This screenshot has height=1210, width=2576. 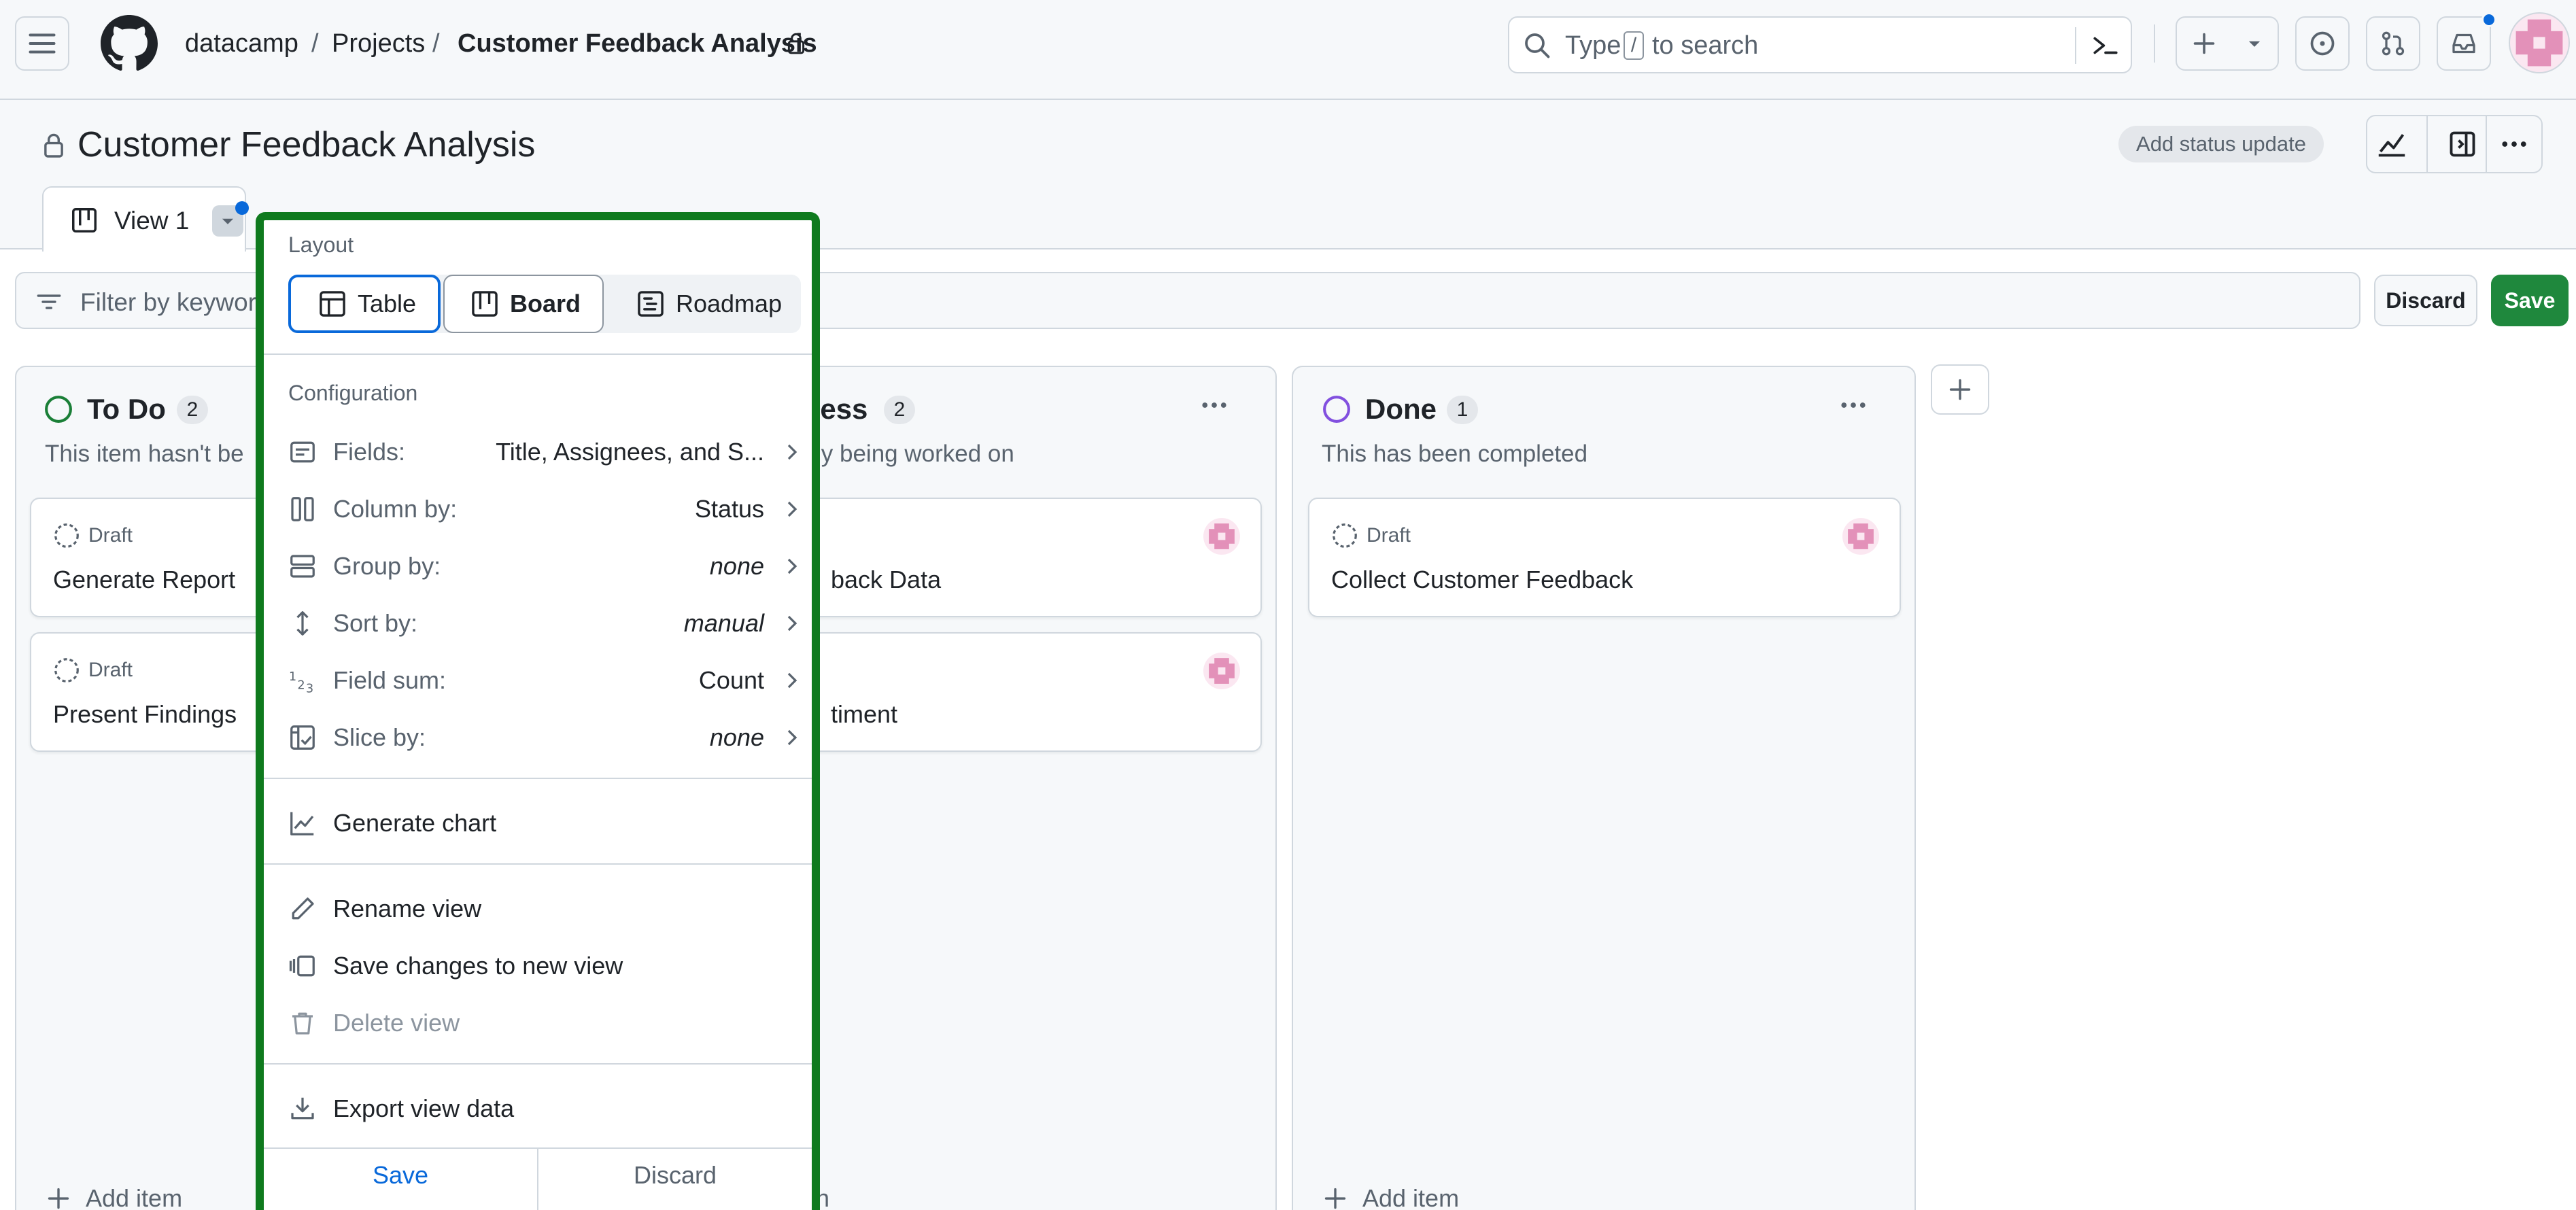 I want to click on search-shortcut-key: /, so click(x=1634, y=45).